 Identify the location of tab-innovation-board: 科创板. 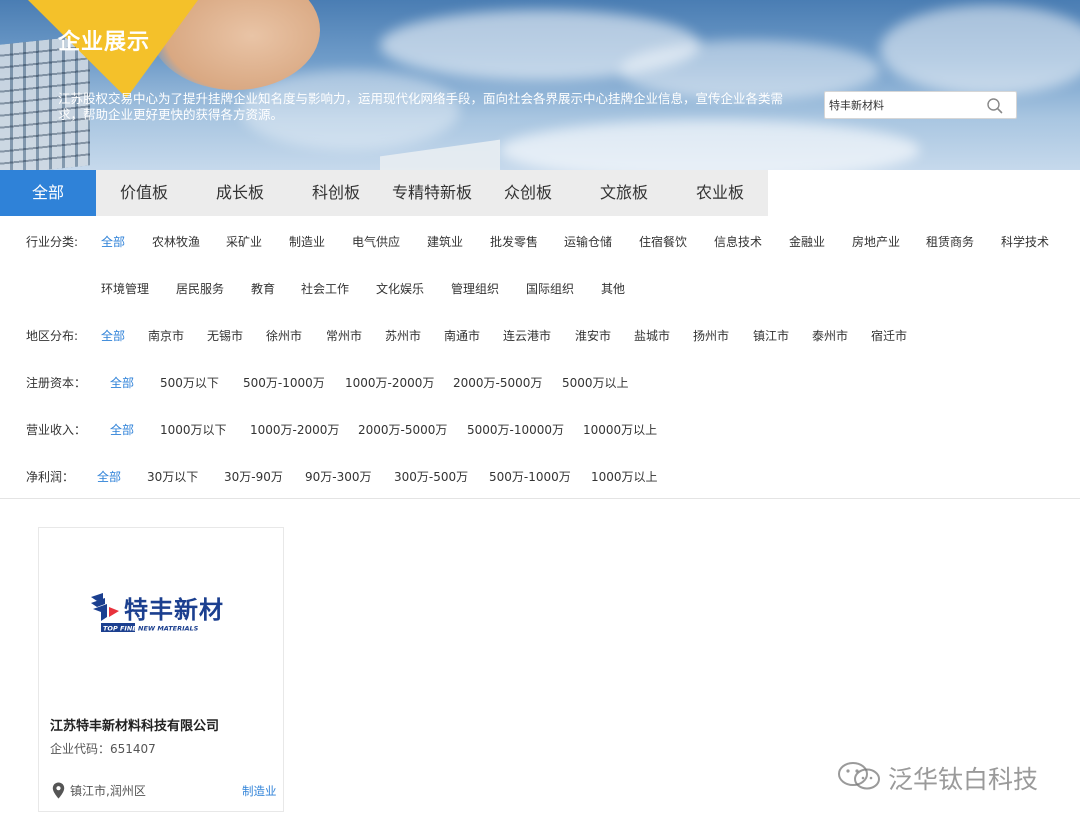
(336, 193).